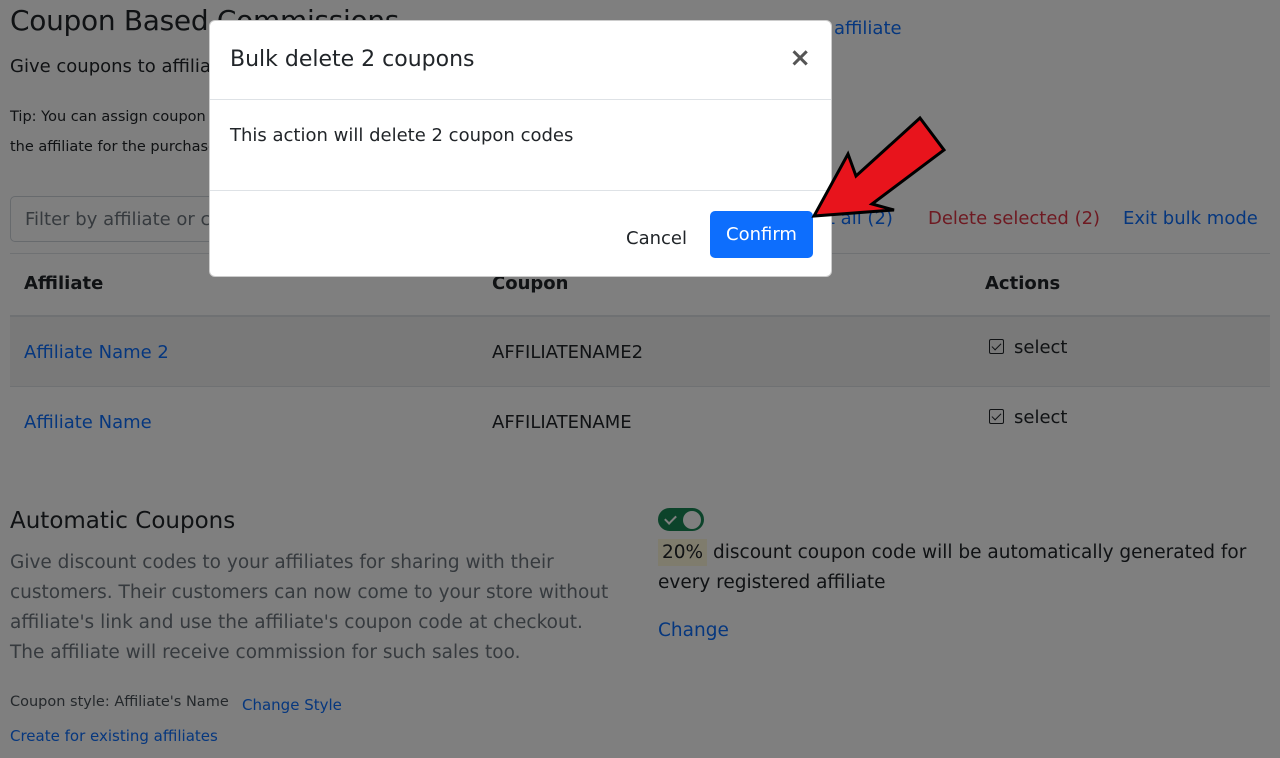 Image resolution: width=1280 pixels, height=758 pixels. I want to click on modal-body-text: This action will delete 2 coupon codes, so click(402, 135).